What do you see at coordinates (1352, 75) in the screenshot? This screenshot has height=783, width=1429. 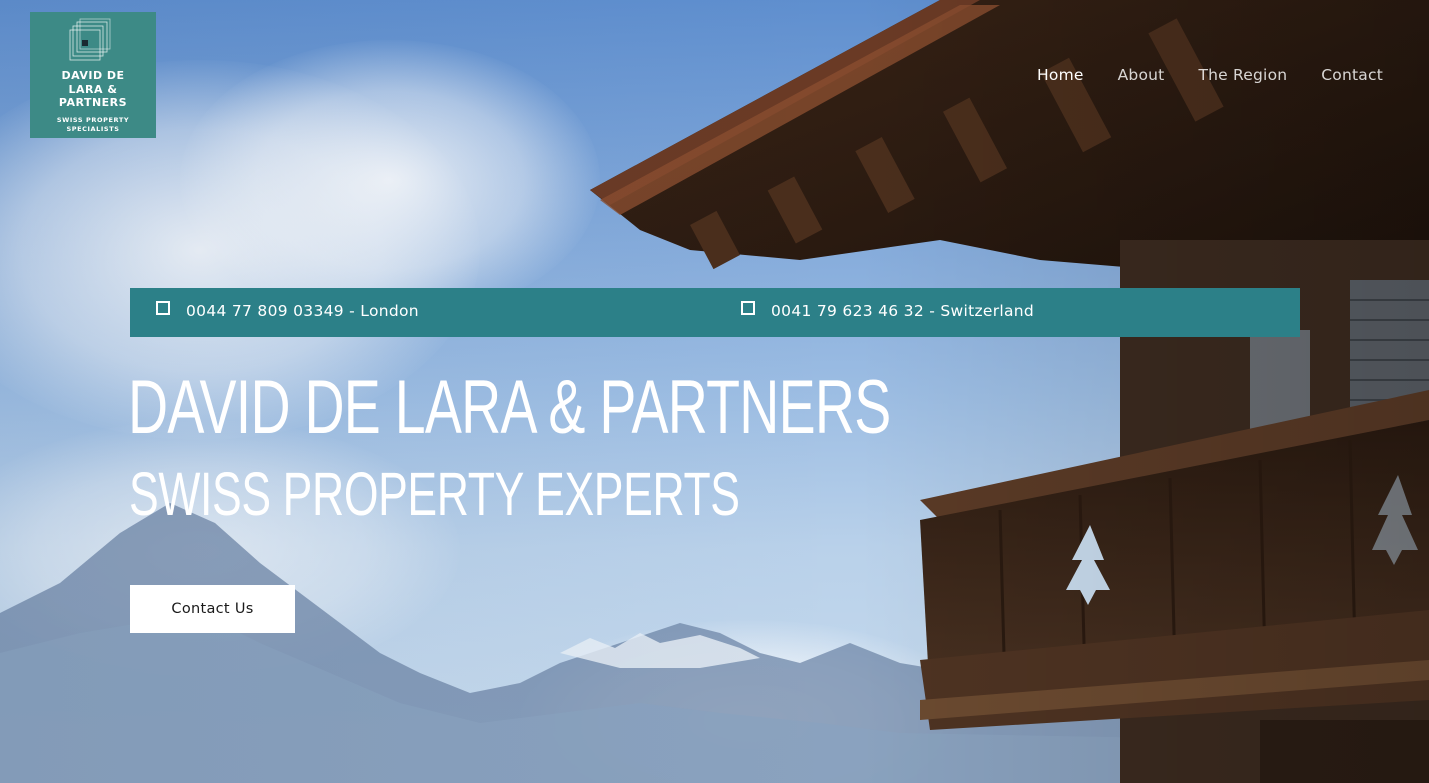 I see `nav-item-contact: Contact` at bounding box center [1352, 75].